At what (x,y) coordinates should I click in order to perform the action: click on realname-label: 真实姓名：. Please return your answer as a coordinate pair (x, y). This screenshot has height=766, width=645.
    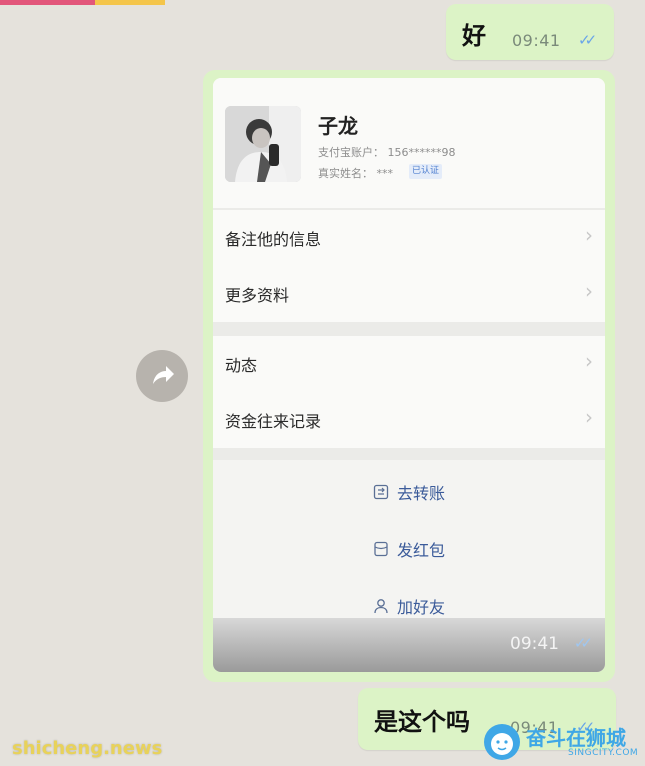
    Looking at the image, I should click on (345, 173).